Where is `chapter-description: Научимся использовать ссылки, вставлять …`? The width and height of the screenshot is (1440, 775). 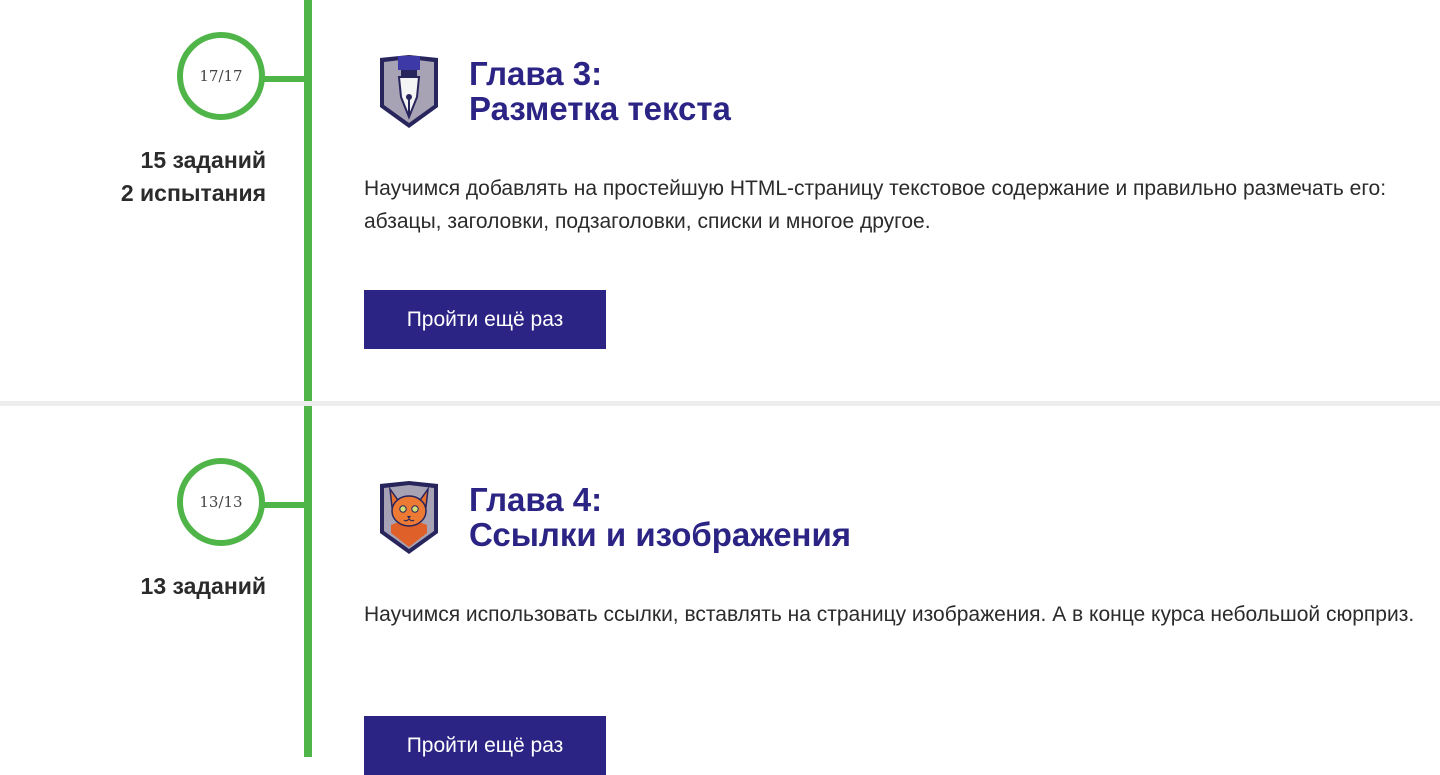
chapter-description: Научимся использовать ссылки, вставлять … is located at coordinates (889, 614).